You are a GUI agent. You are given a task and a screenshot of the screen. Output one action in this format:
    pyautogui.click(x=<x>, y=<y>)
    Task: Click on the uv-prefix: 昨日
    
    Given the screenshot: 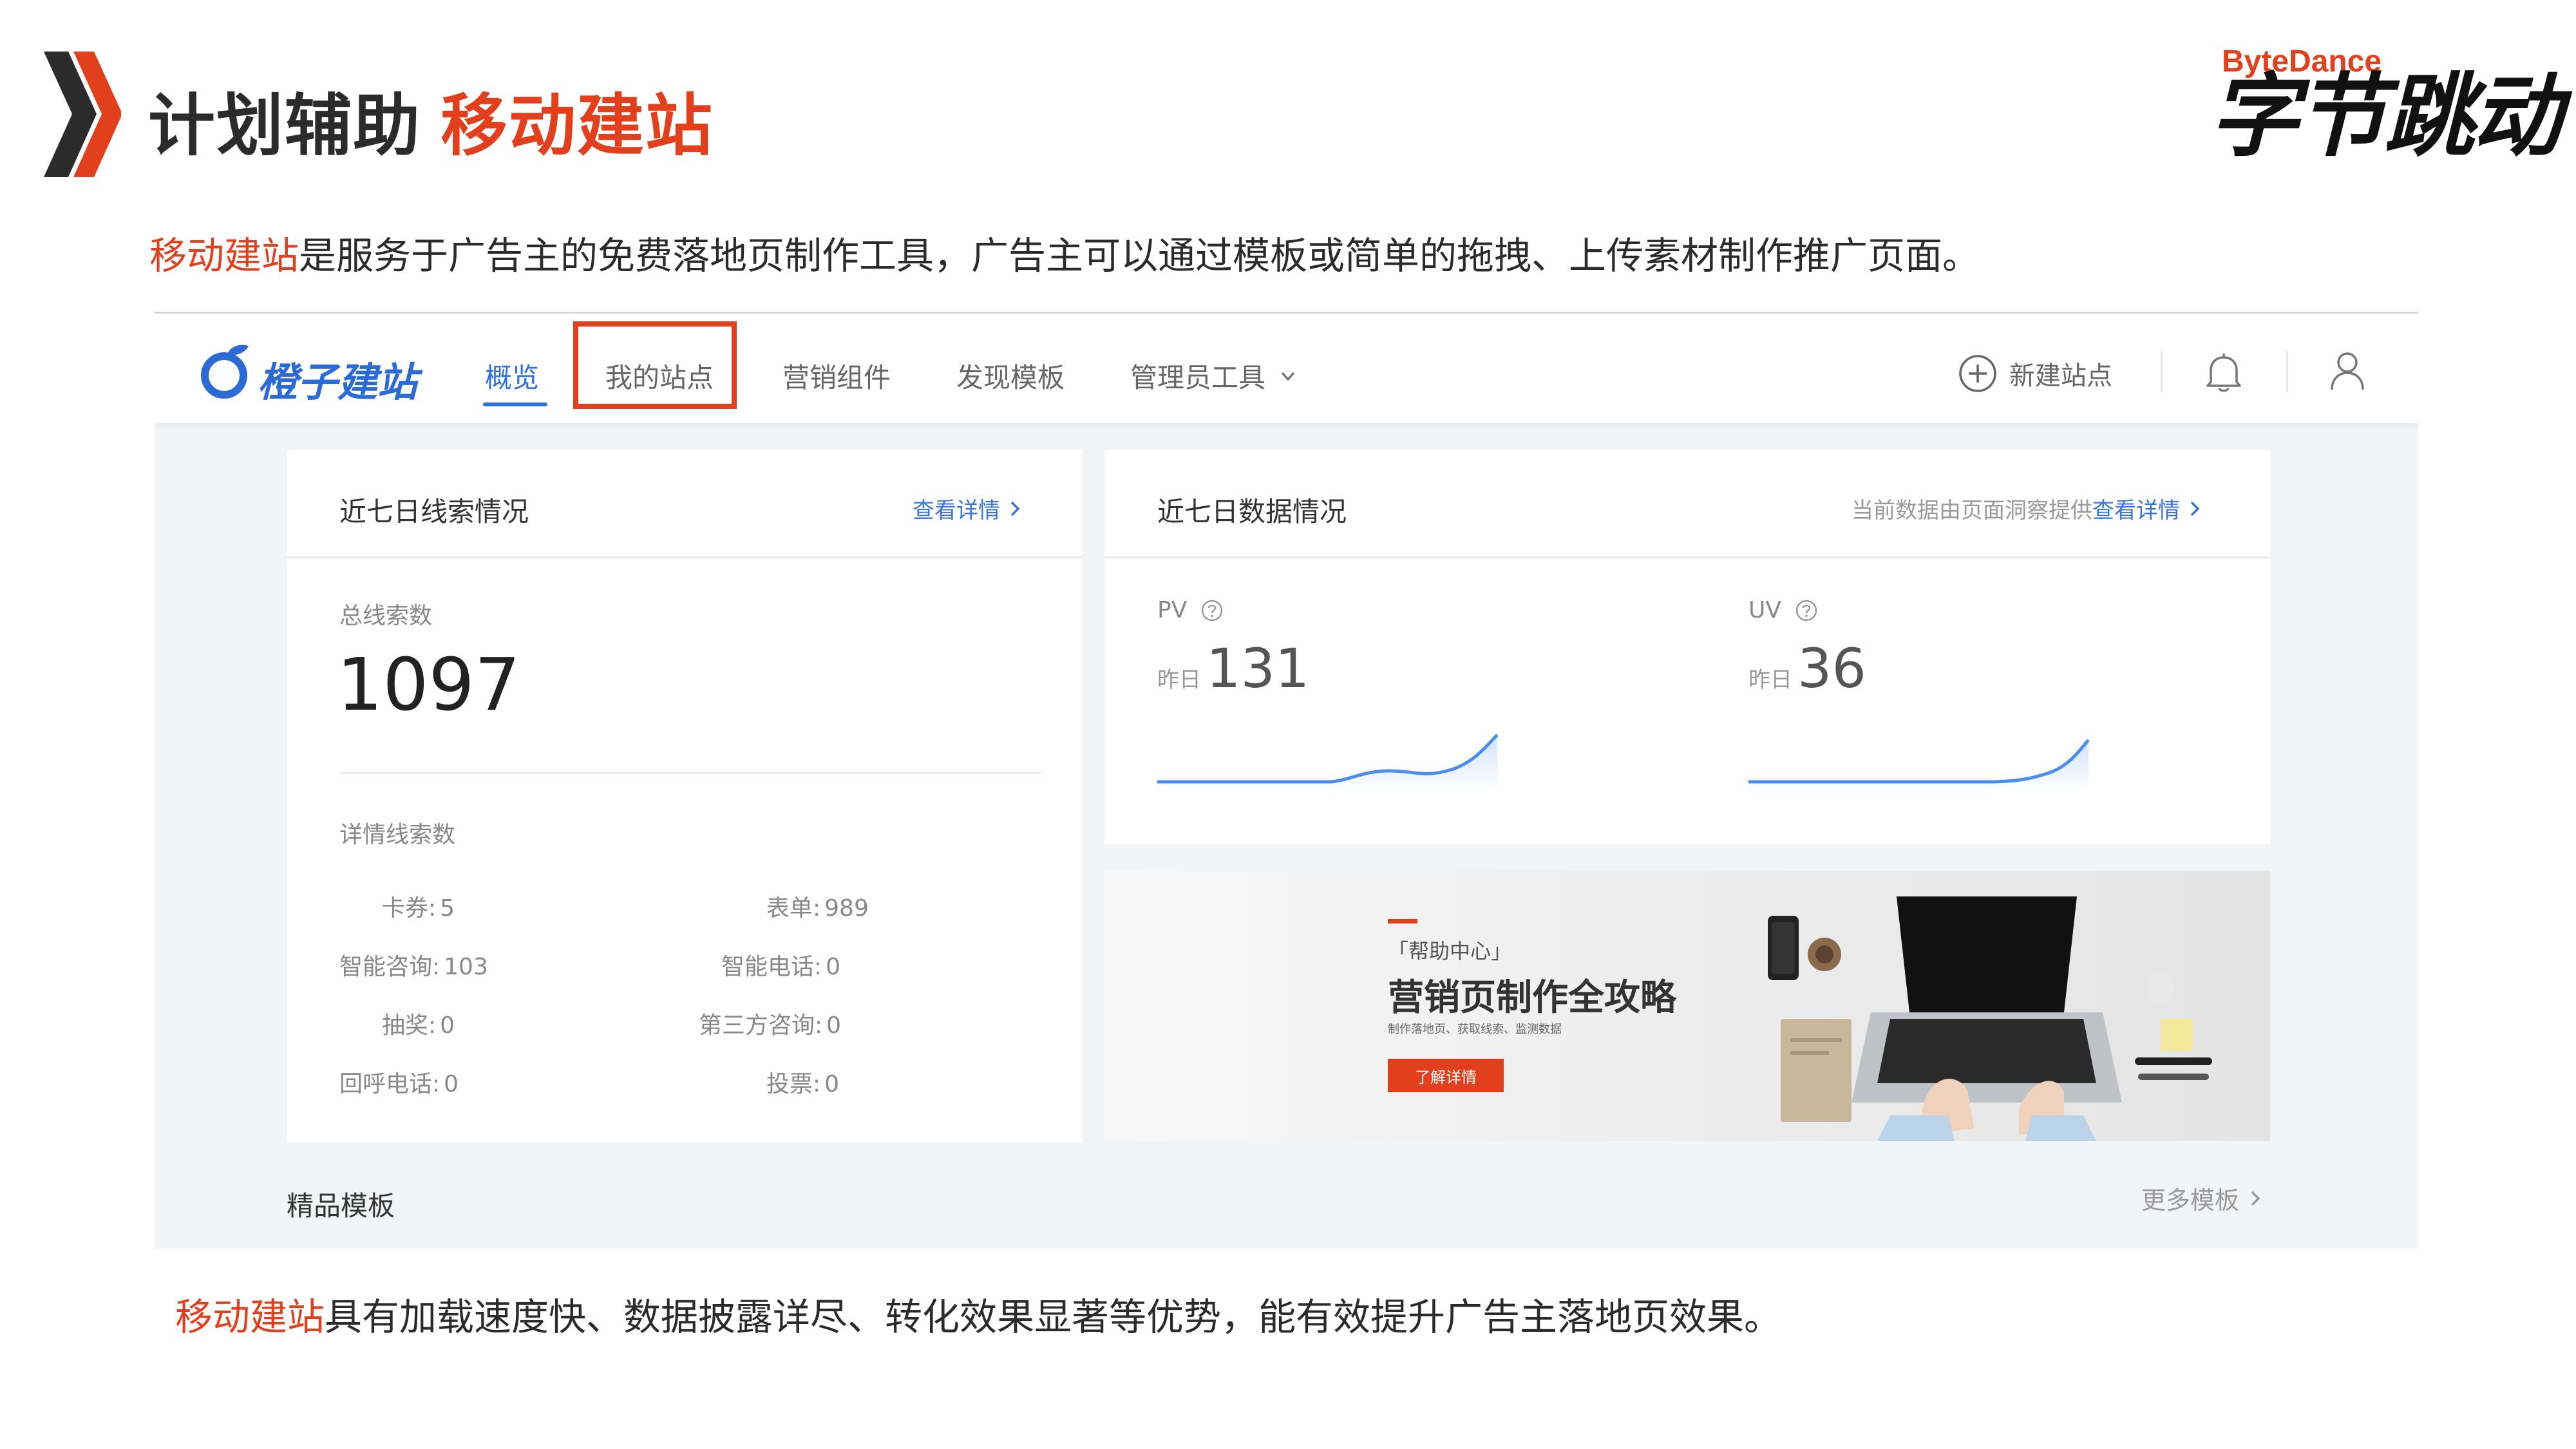 What is the action you would take?
    pyautogui.click(x=1770, y=680)
    